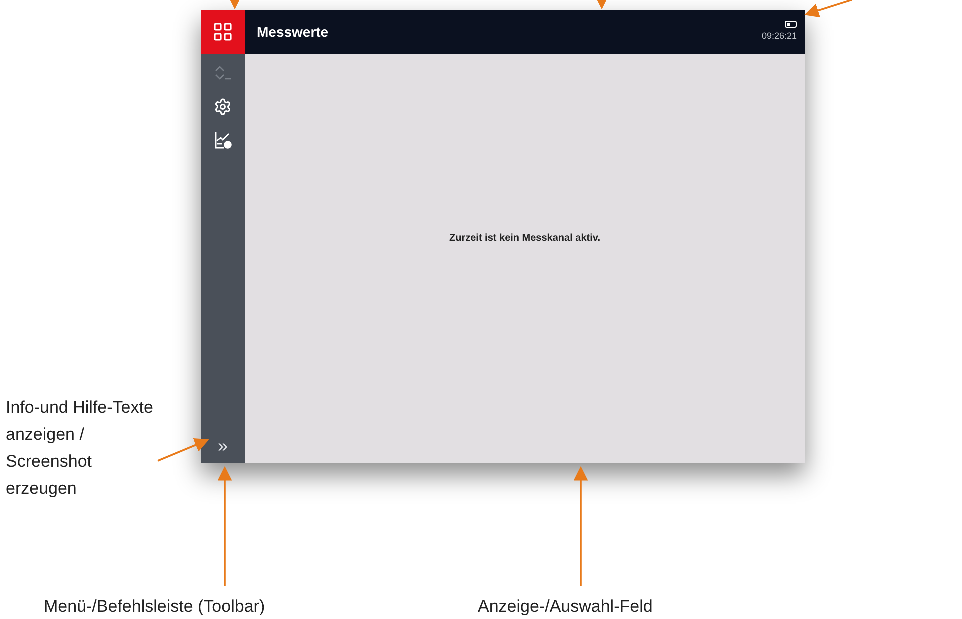 The height and width of the screenshot is (619, 962). What do you see at coordinates (791, 24) in the screenshot?
I see `battery-icon` at bounding box center [791, 24].